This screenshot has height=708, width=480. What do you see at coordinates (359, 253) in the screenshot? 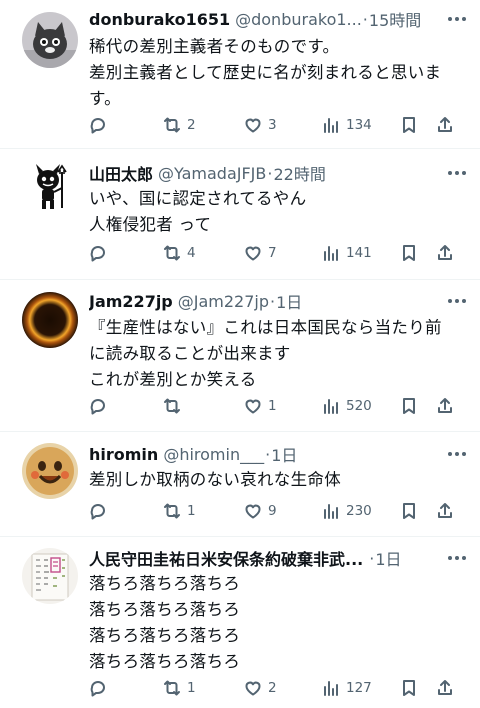
I see `view-count: 141` at bounding box center [359, 253].